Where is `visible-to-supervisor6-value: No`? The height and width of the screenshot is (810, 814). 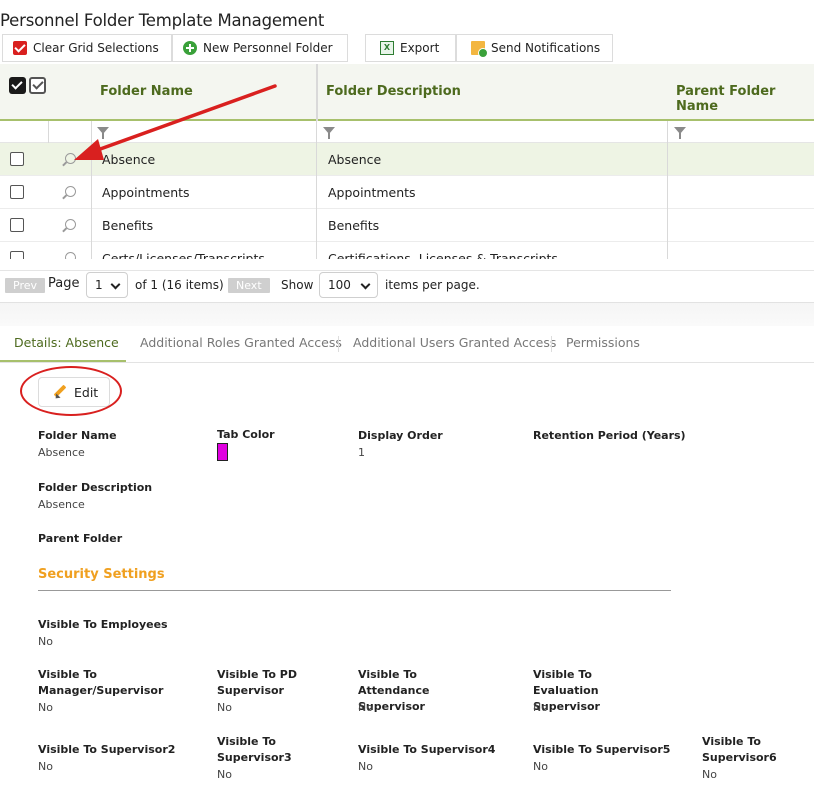
visible-to-supervisor6-value: No is located at coordinates (709, 774).